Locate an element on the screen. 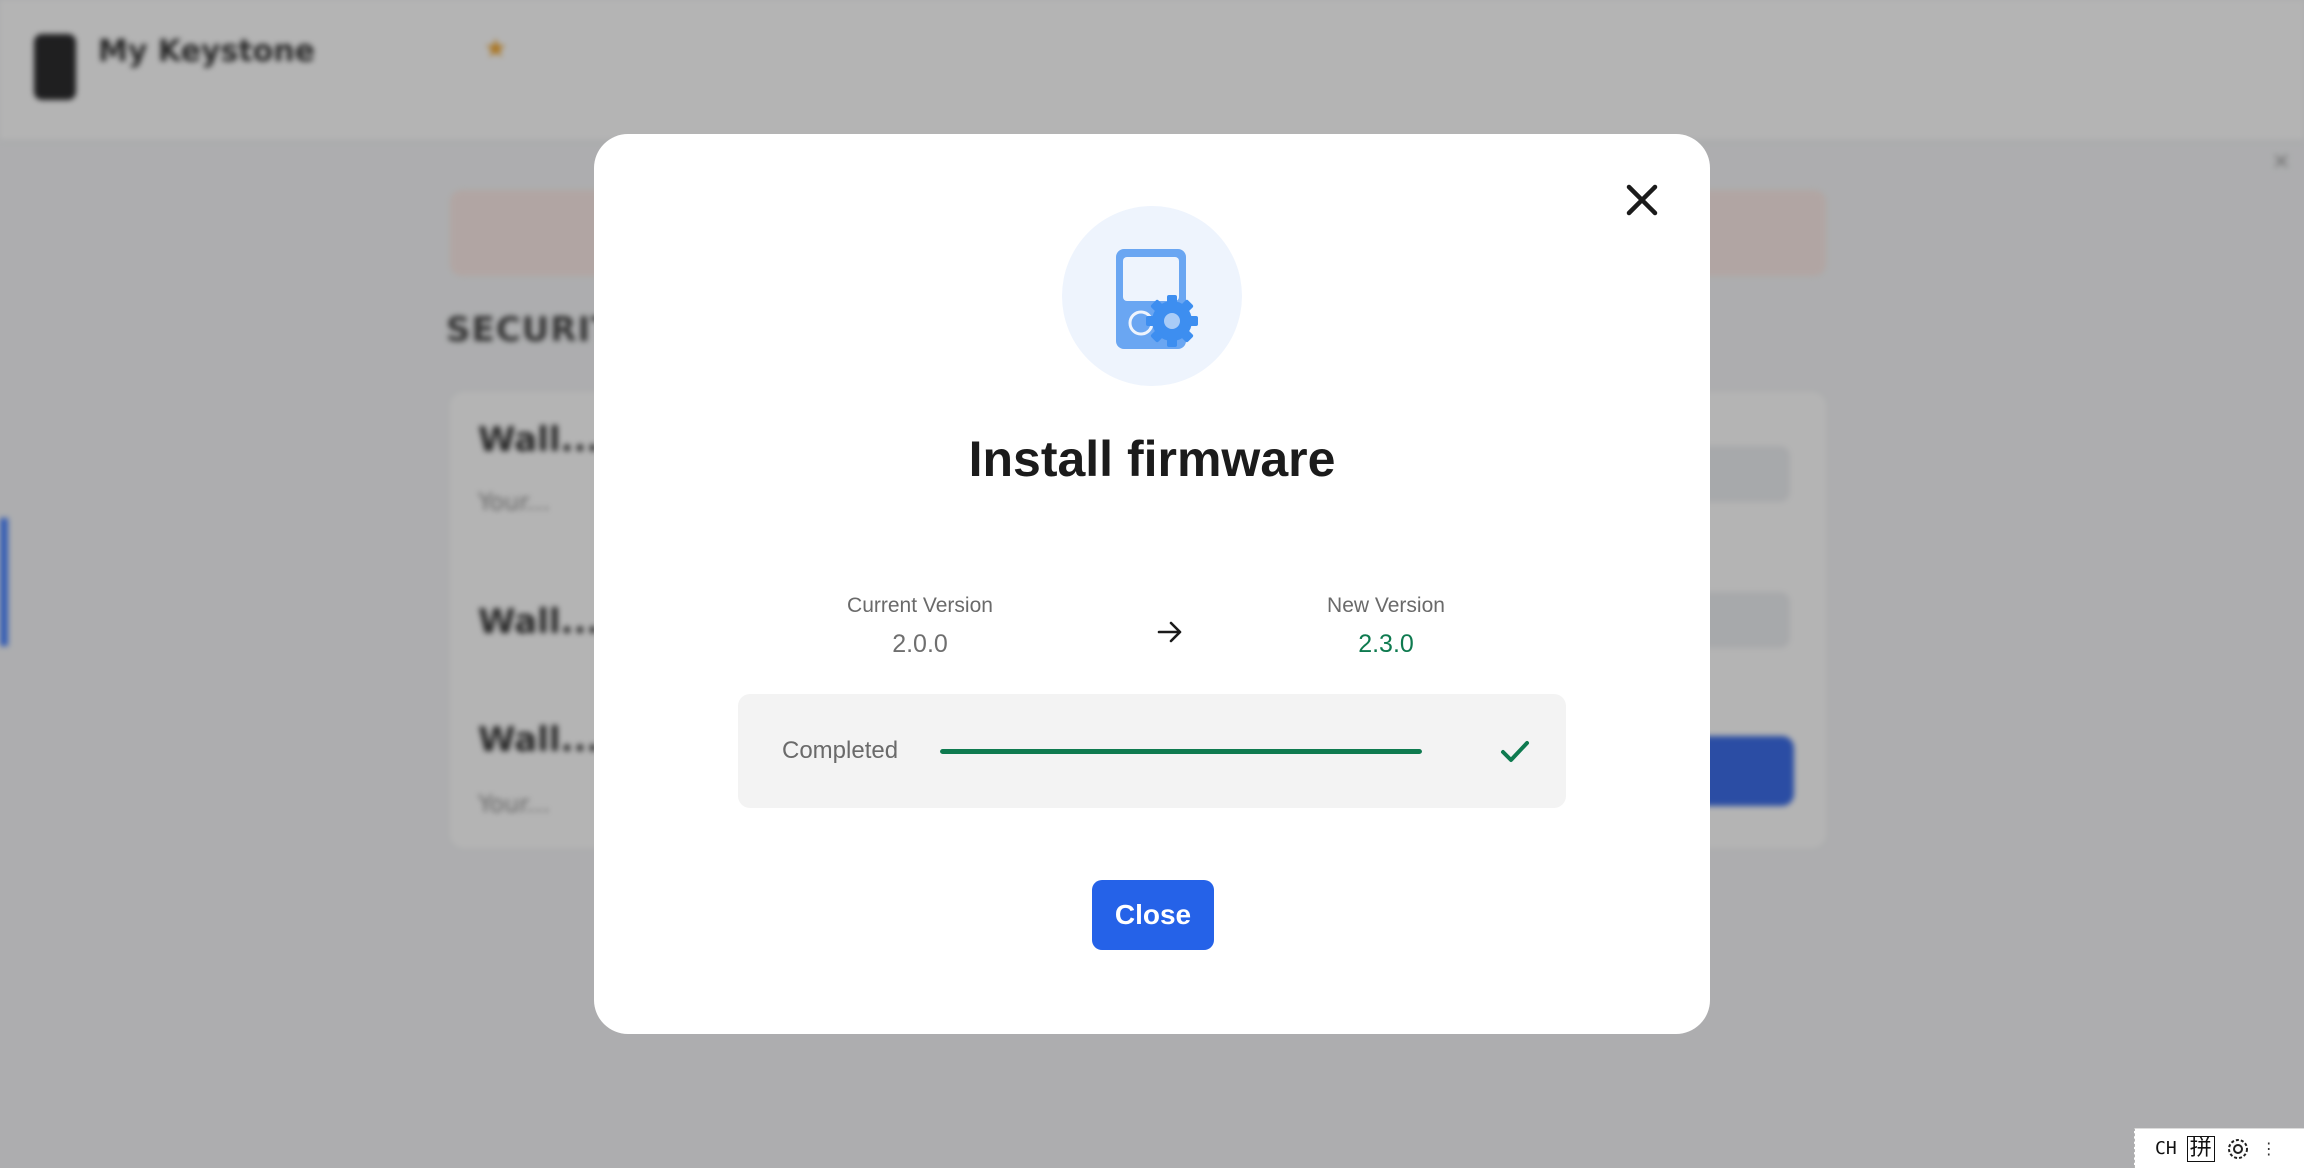  arrow-right-icon is located at coordinates (1169, 632).